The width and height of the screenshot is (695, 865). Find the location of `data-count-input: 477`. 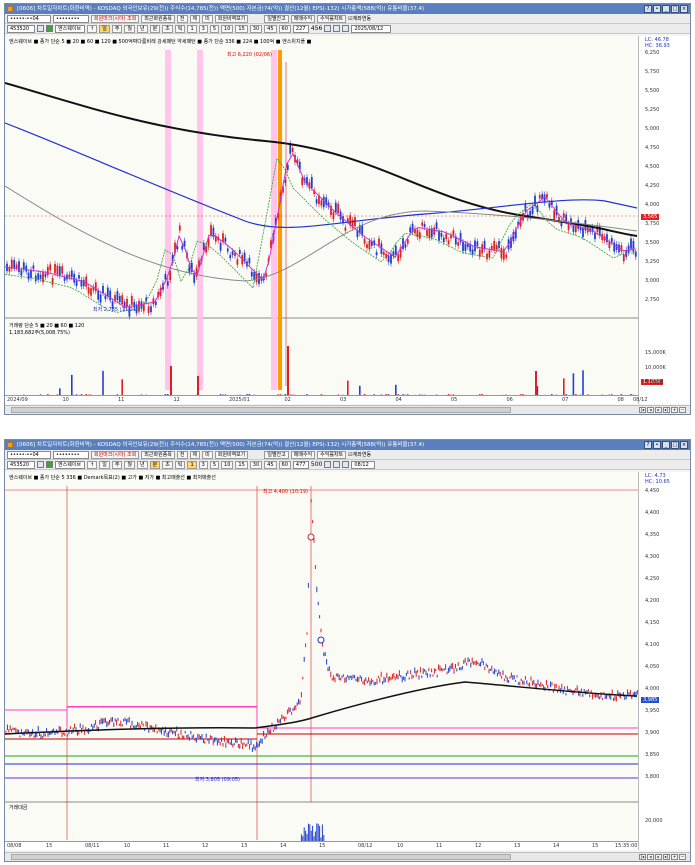

data-count-input: 477 is located at coordinates (300, 464).